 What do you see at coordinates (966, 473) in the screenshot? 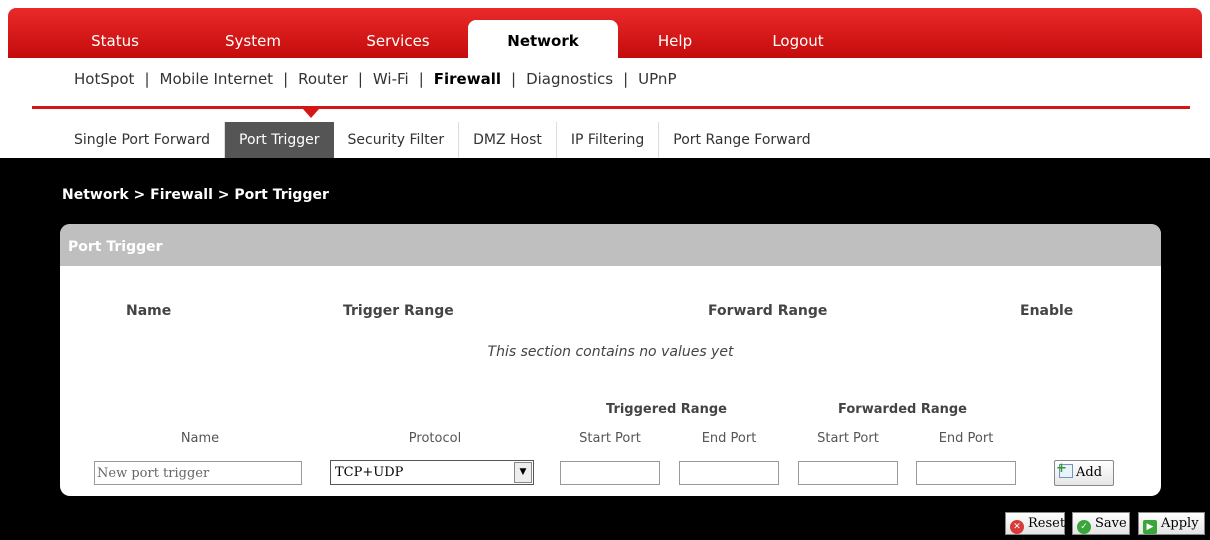
I see `forward-end-port-input` at bounding box center [966, 473].